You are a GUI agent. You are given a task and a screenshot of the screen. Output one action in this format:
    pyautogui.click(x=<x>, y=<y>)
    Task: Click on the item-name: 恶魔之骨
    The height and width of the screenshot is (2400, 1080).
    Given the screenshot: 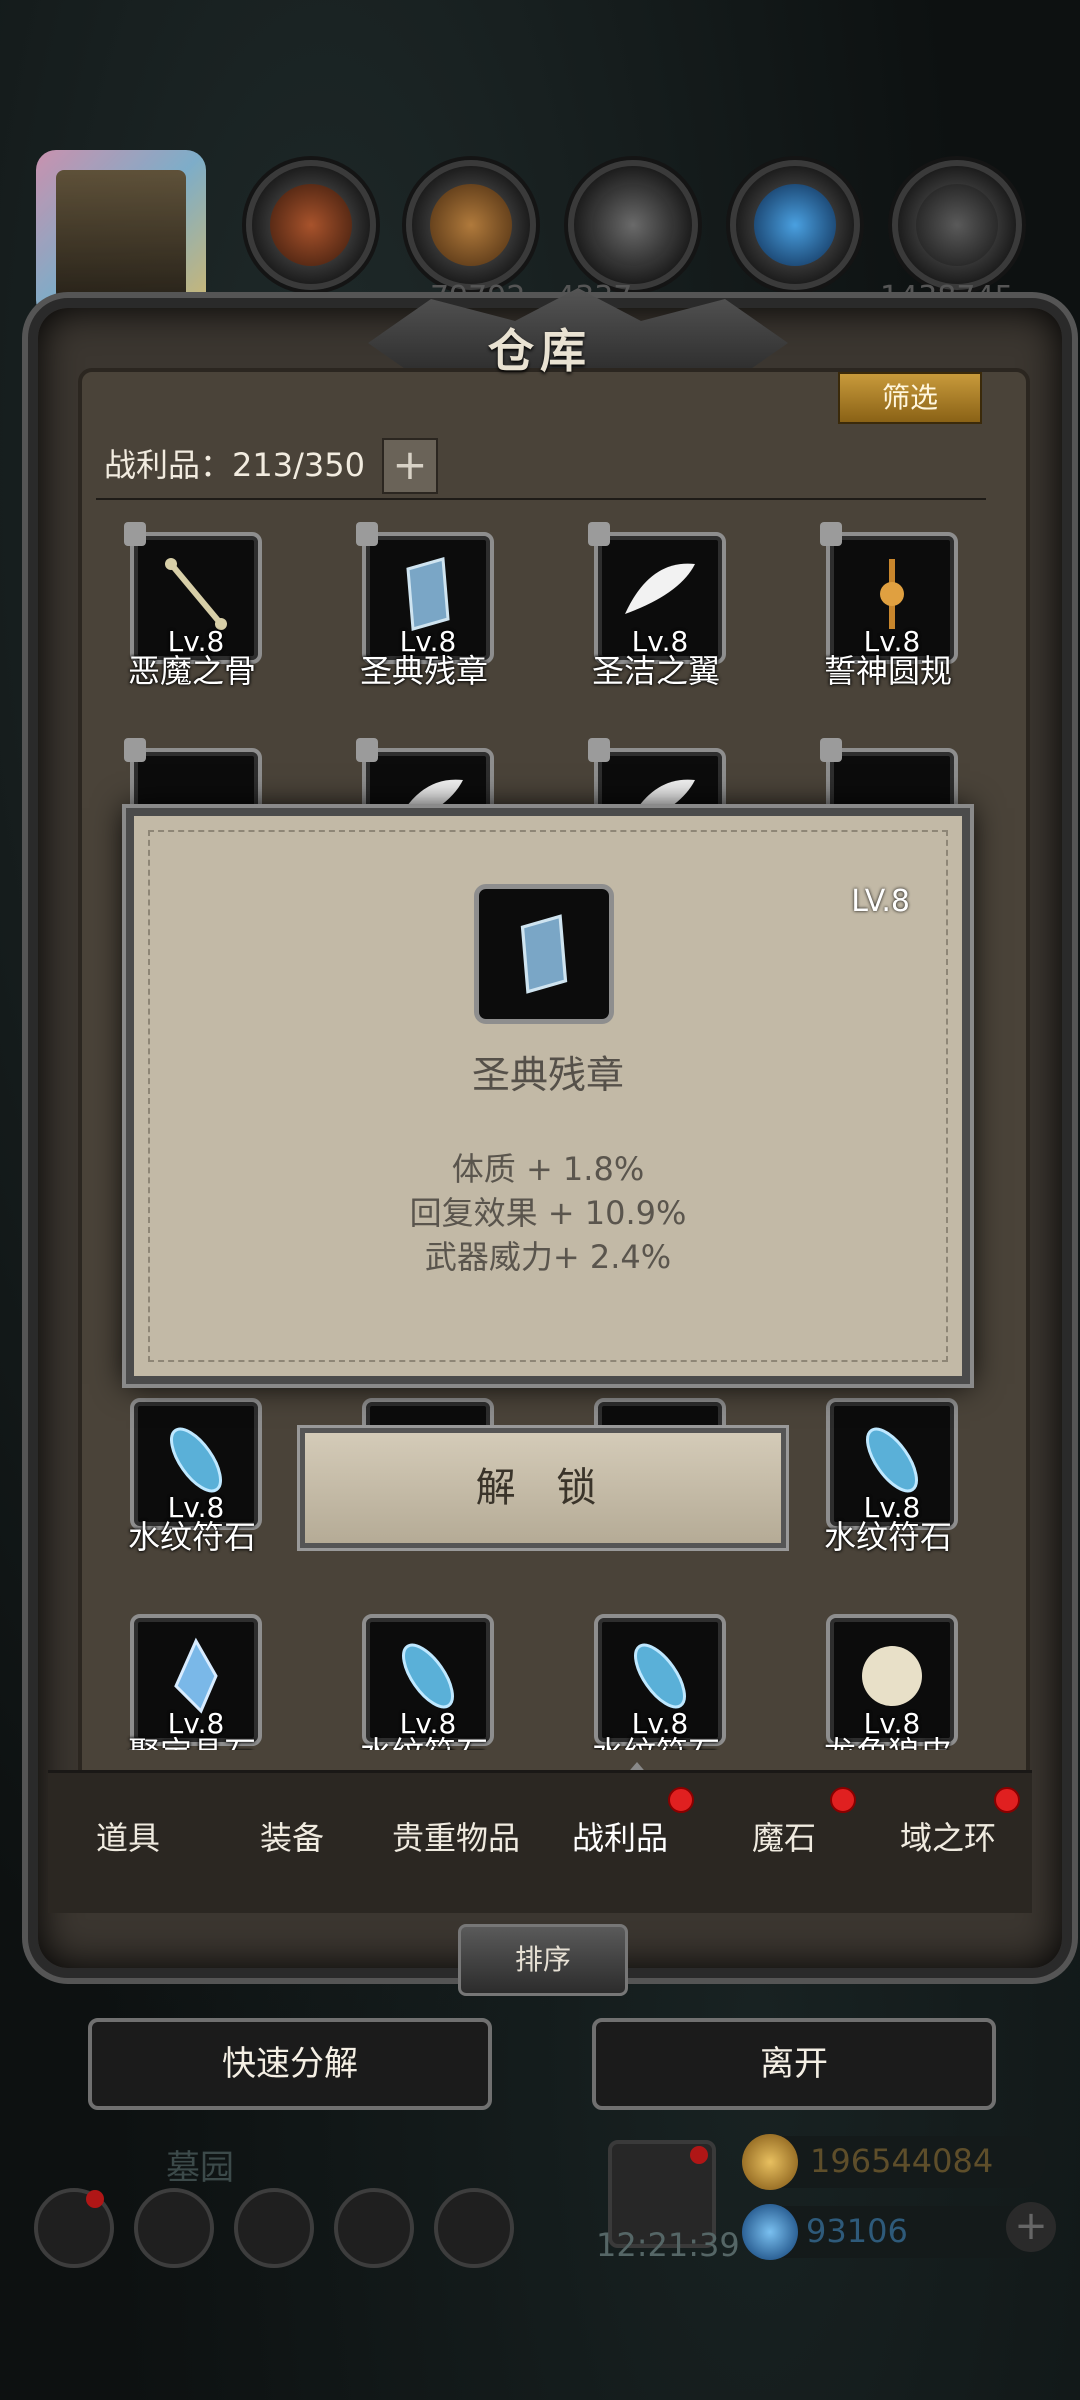 What is the action you would take?
    pyautogui.click(x=191, y=671)
    